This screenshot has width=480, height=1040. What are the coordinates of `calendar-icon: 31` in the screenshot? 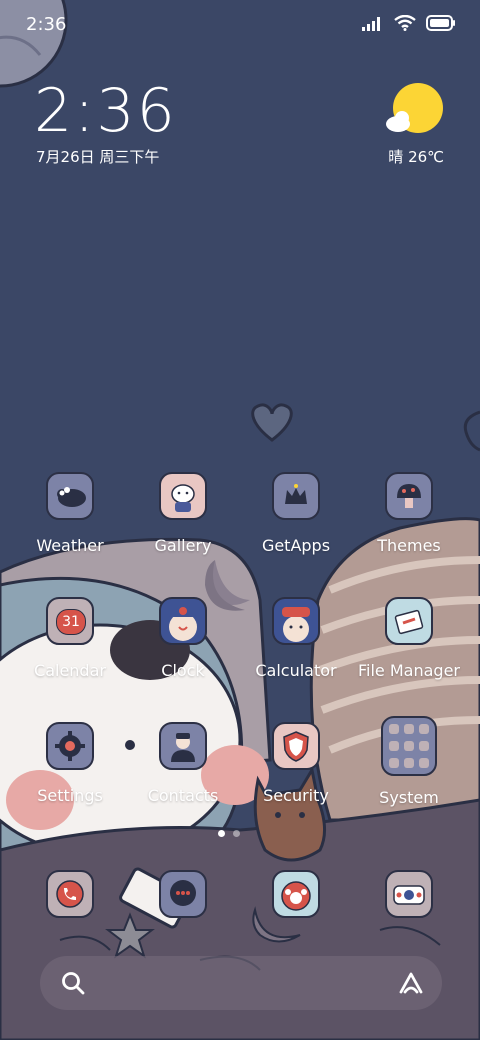 It's located at (70, 621).